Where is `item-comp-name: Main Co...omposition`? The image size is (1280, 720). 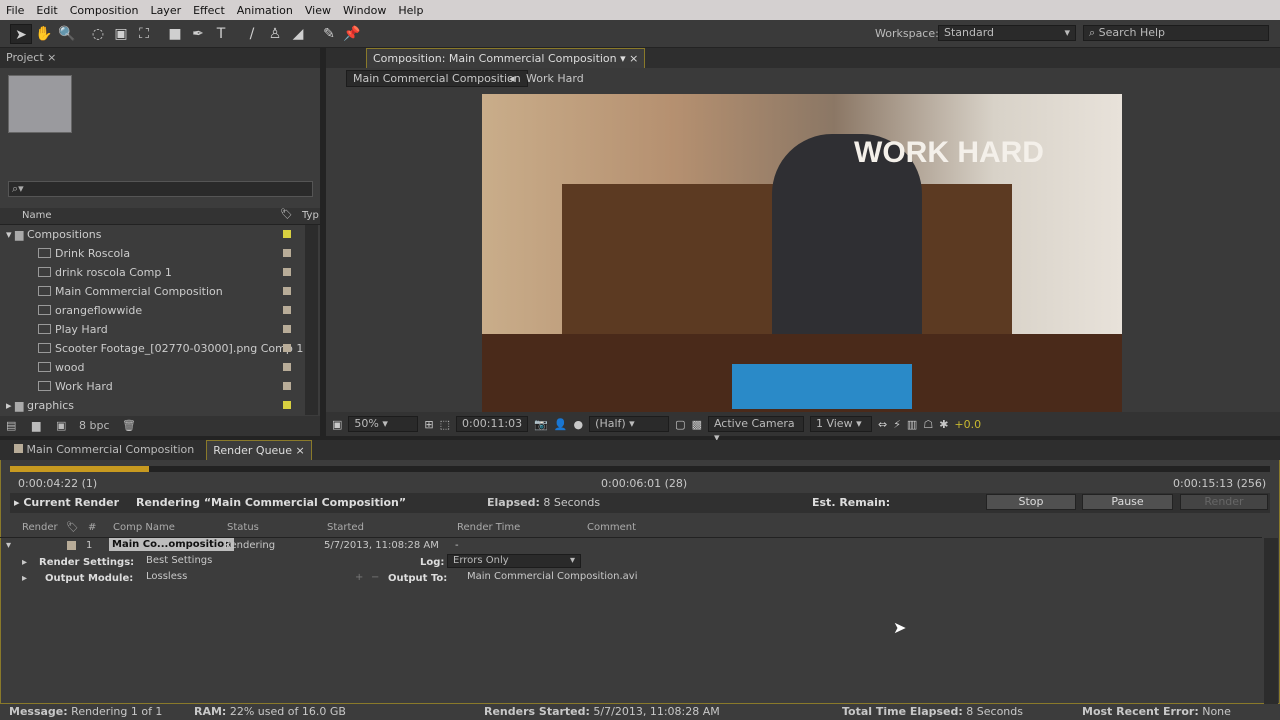
item-comp-name: Main Co...omposition is located at coordinates (172, 544).